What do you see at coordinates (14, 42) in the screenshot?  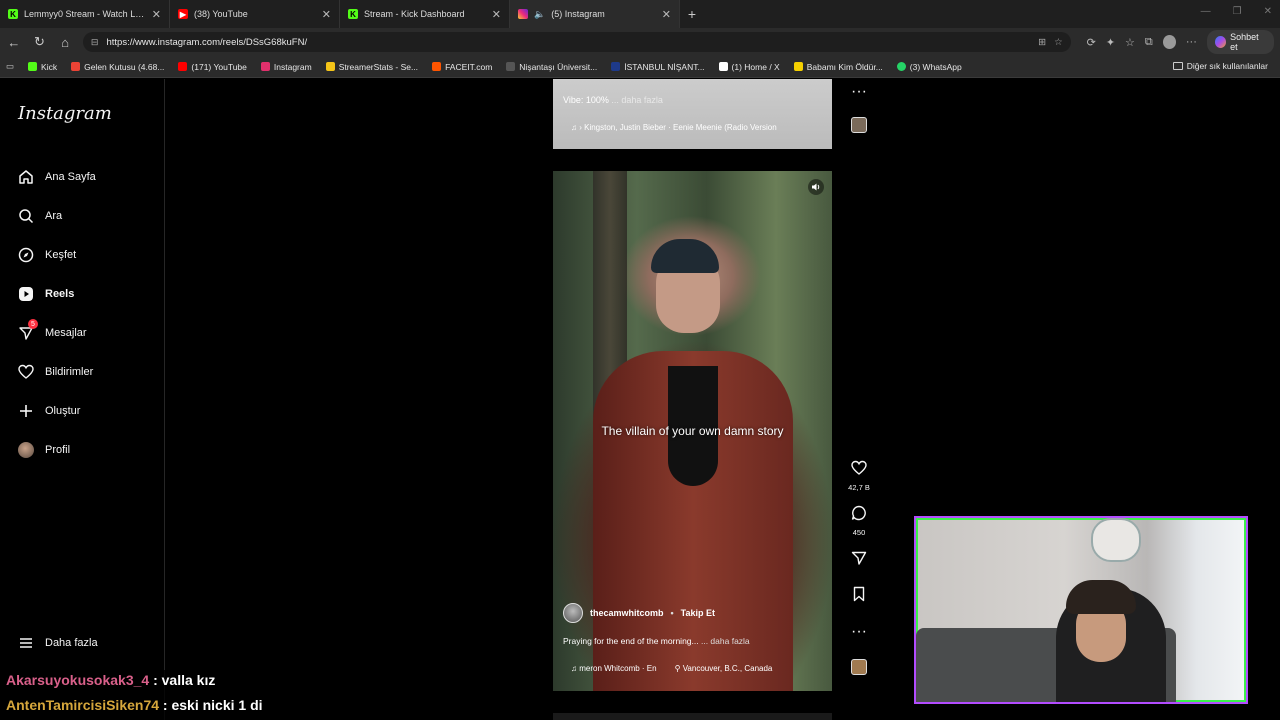 I see `back-icon: ←` at bounding box center [14, 42].